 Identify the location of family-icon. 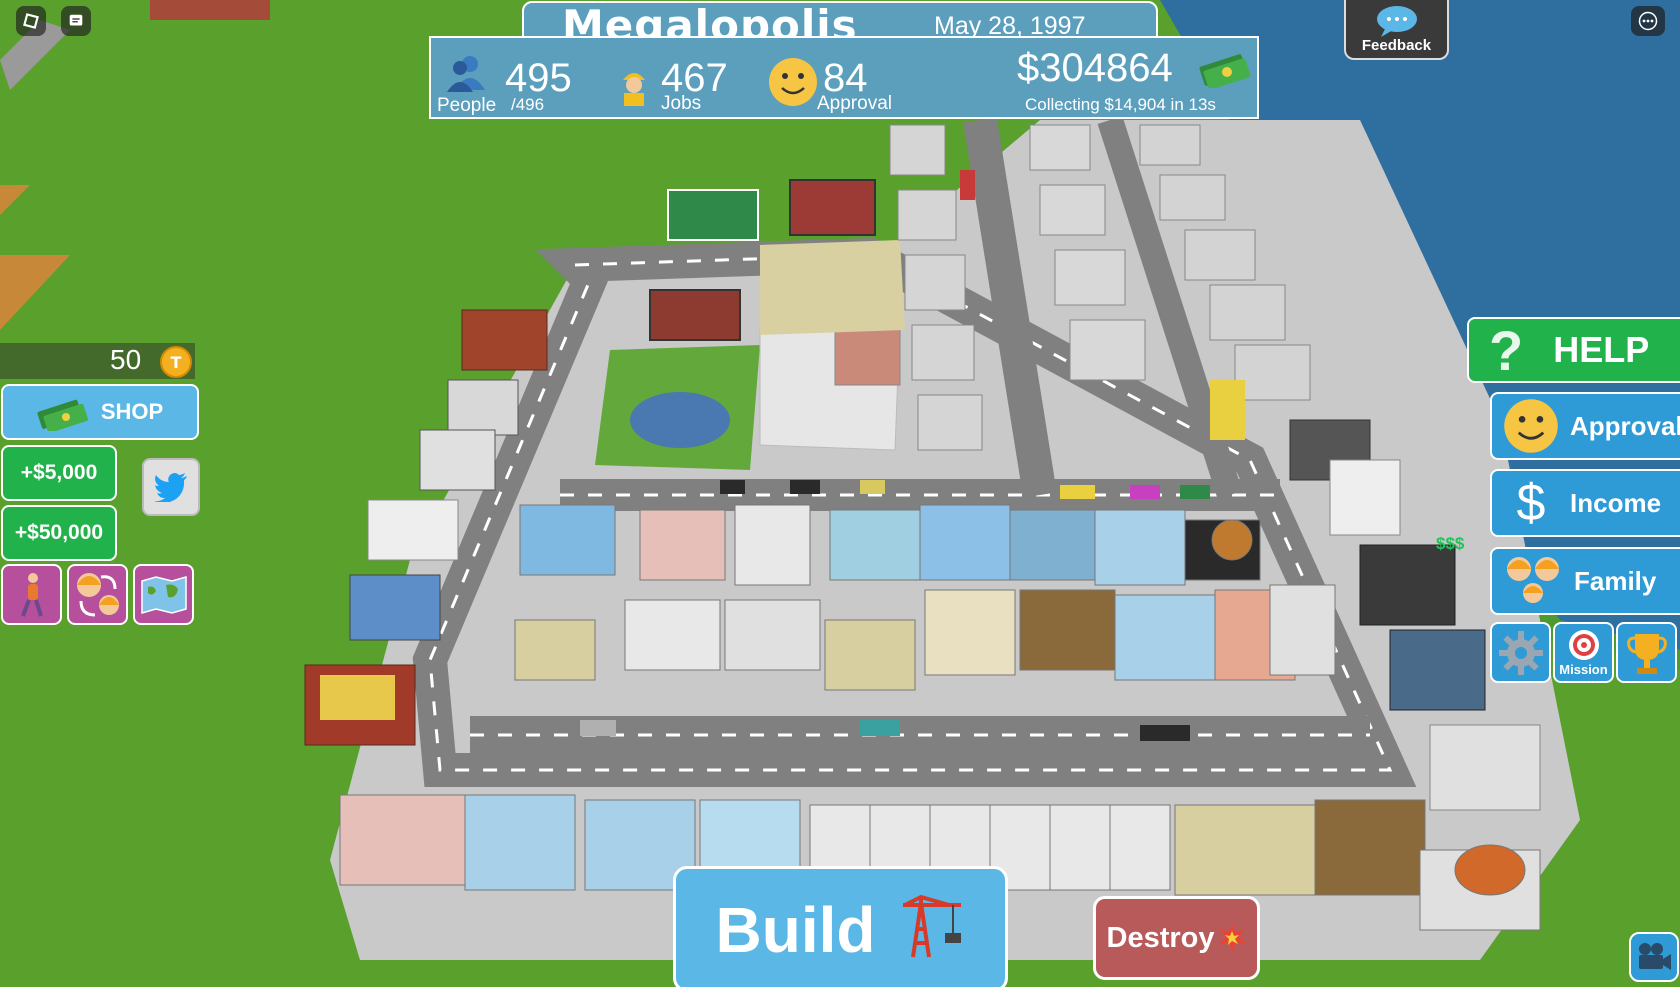
(1533, 580).